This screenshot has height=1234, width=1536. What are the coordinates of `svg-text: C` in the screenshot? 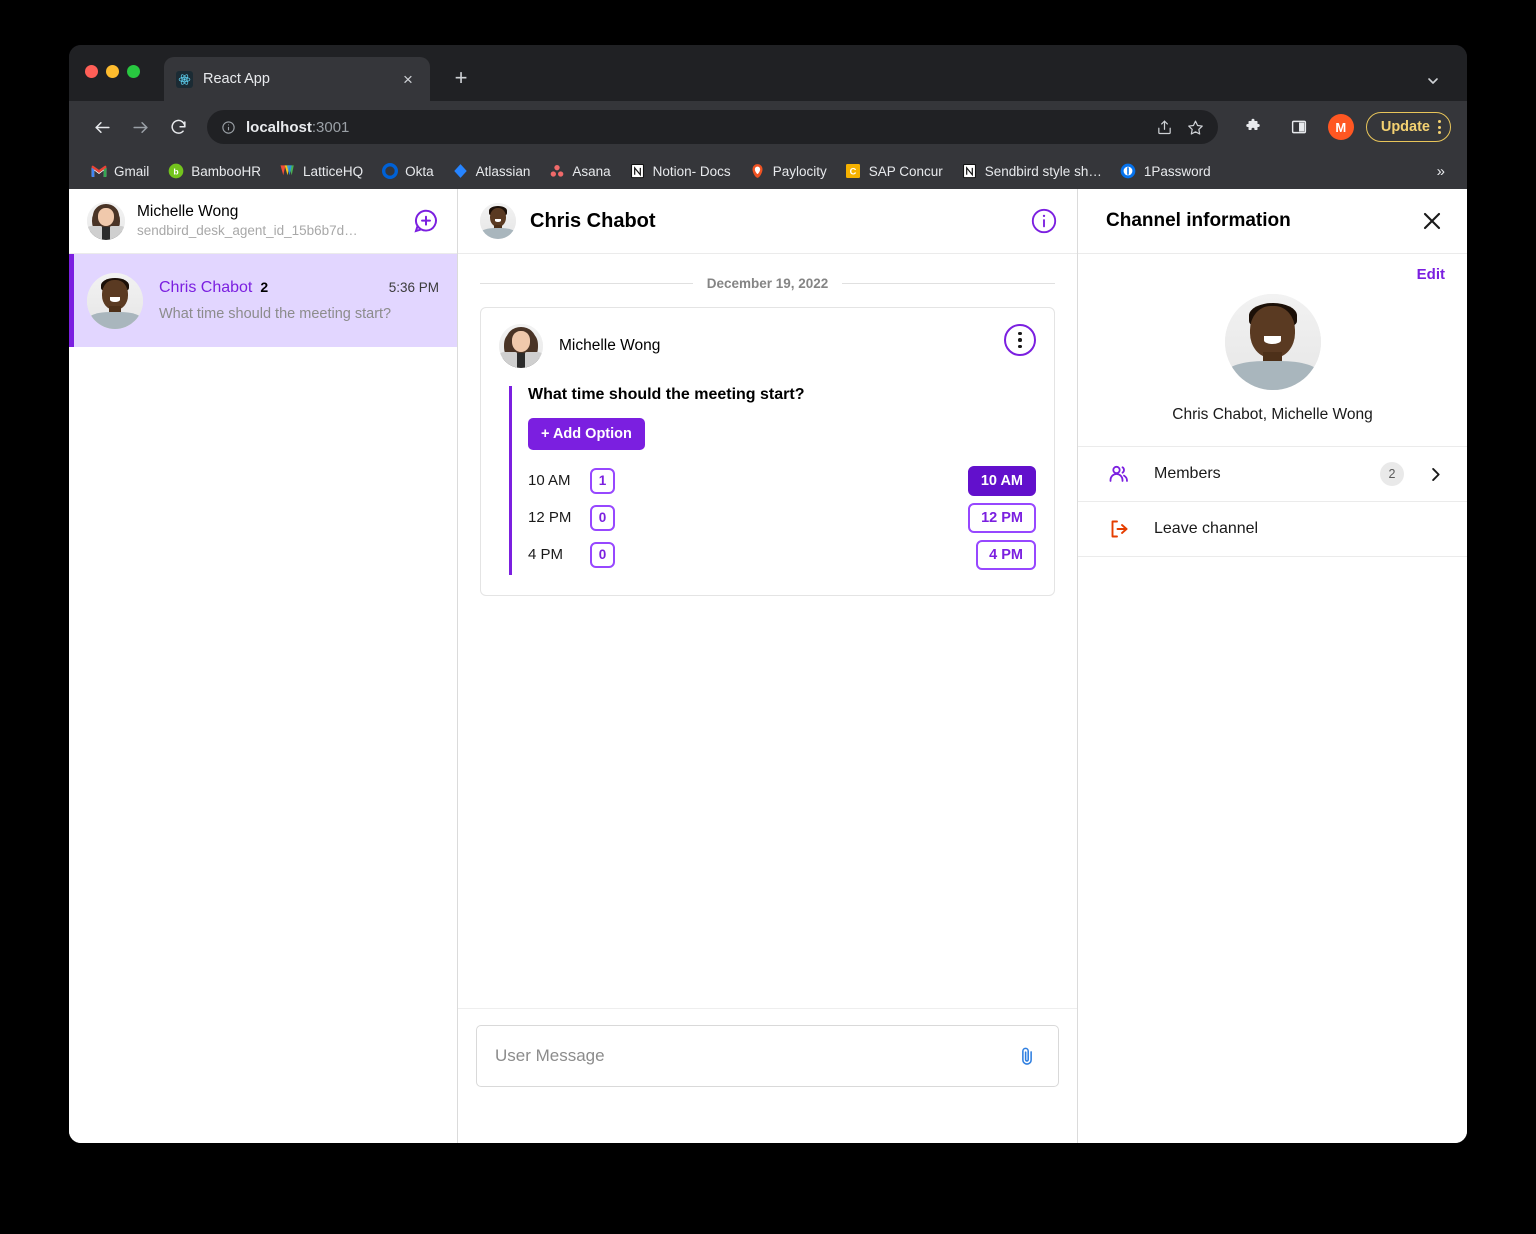 It's located at (853, 172).